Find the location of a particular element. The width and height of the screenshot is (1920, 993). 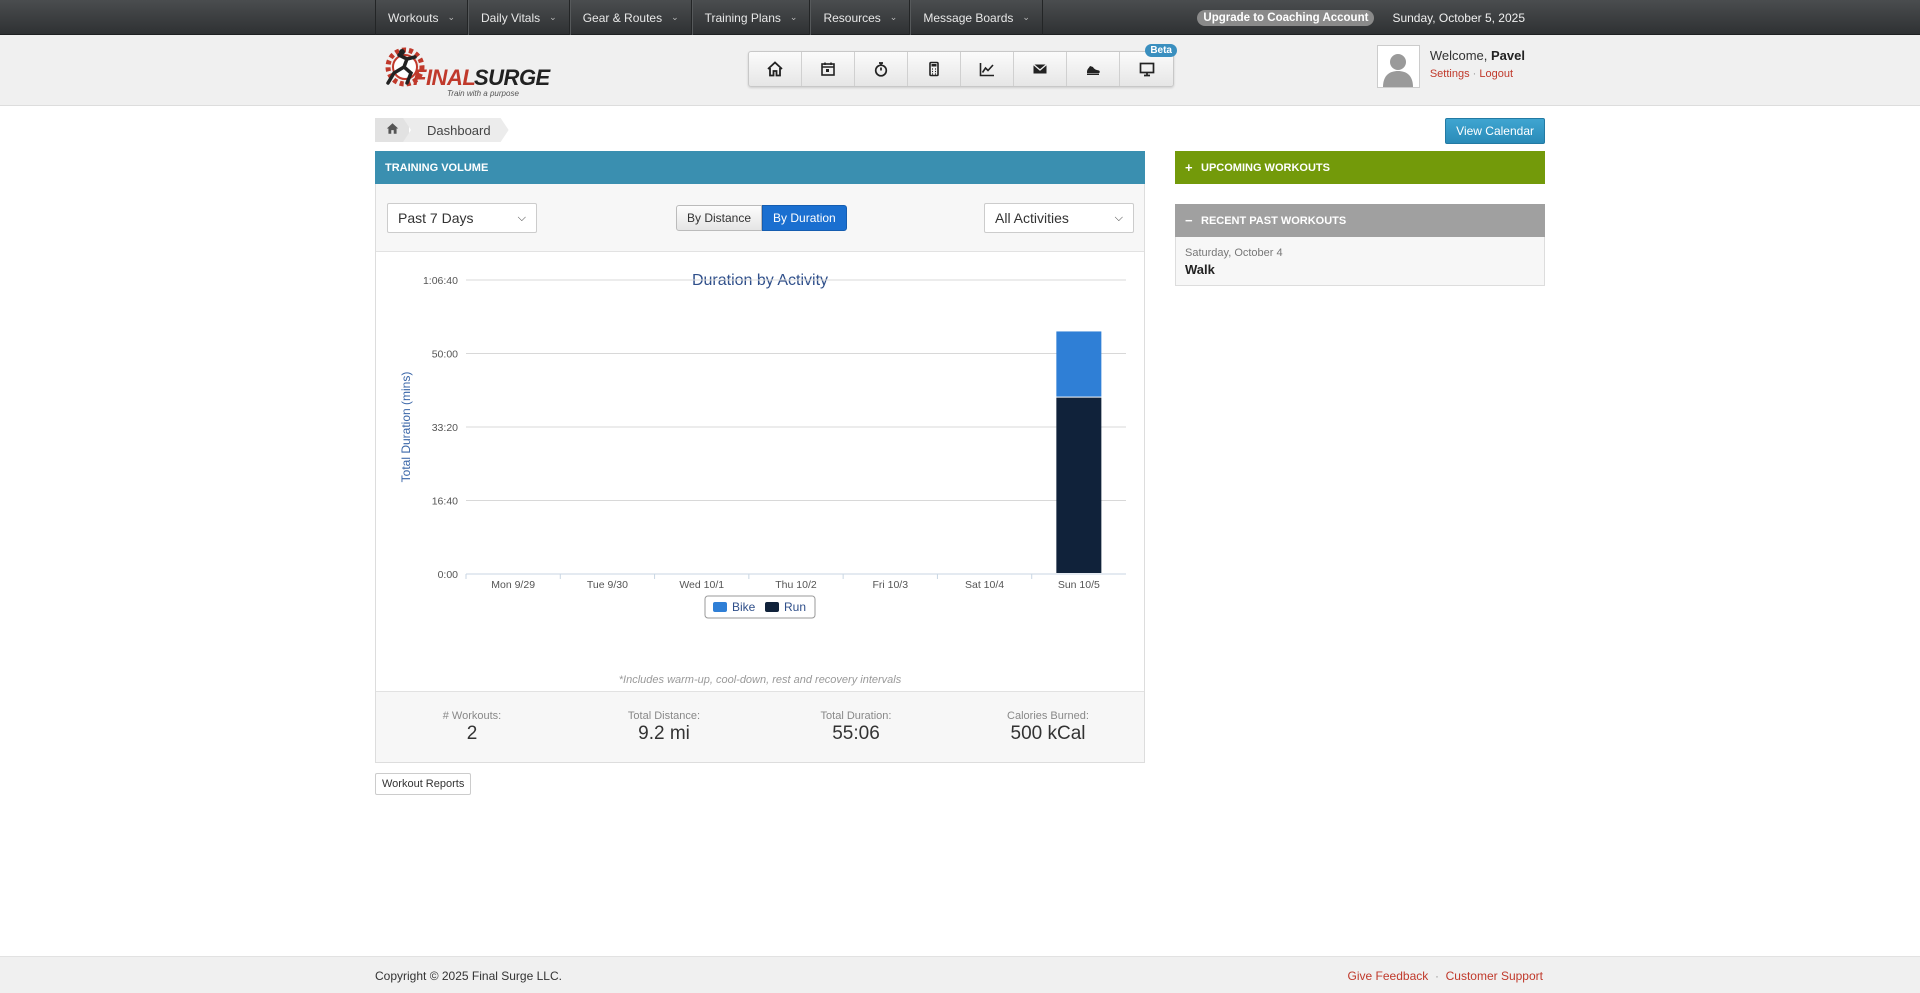

stat-calories: Calories Burned: 500 kCal is located at coordinates (1048, 727).